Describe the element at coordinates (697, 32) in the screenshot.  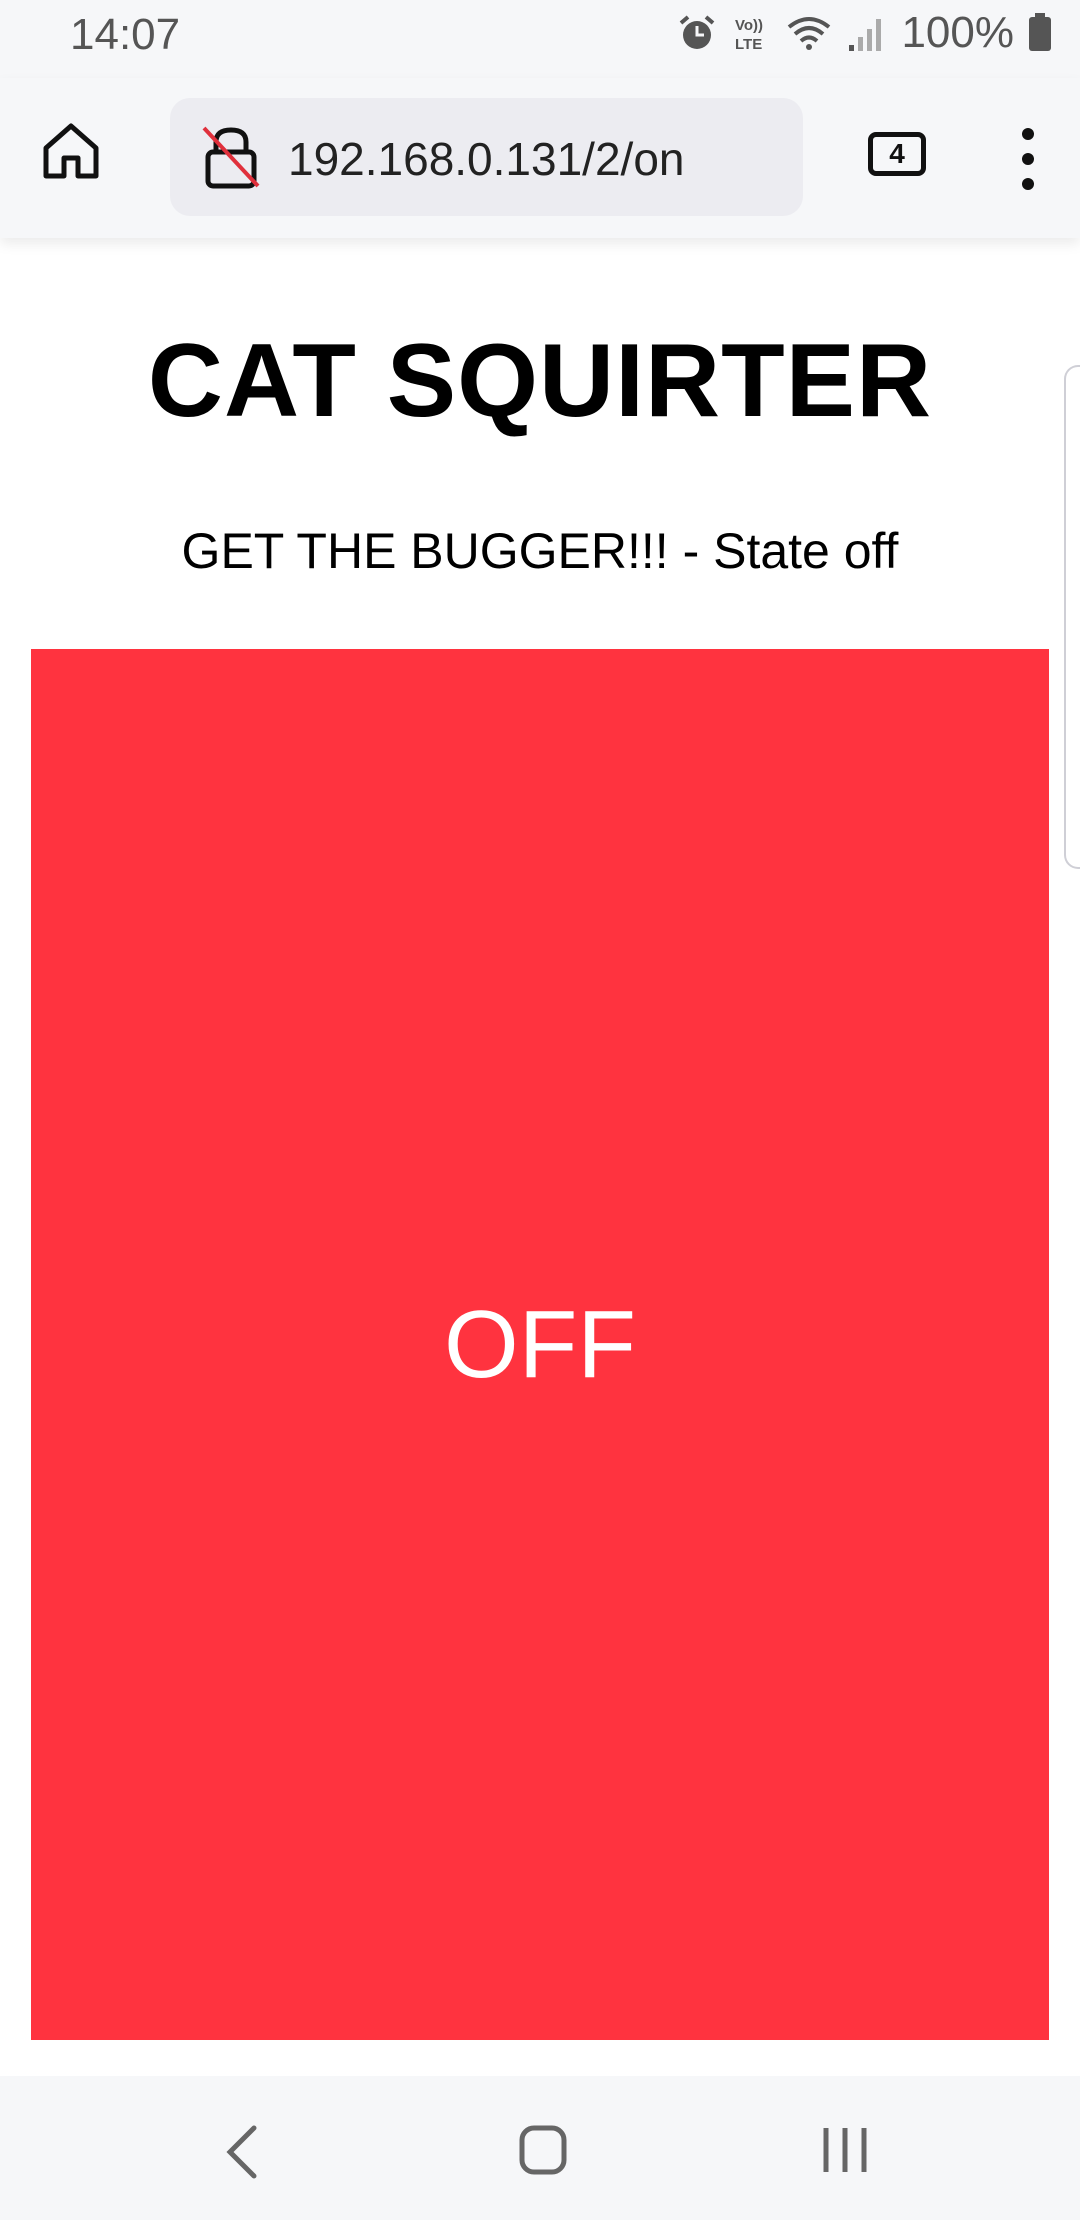
I see `alarm-icon` at that location.